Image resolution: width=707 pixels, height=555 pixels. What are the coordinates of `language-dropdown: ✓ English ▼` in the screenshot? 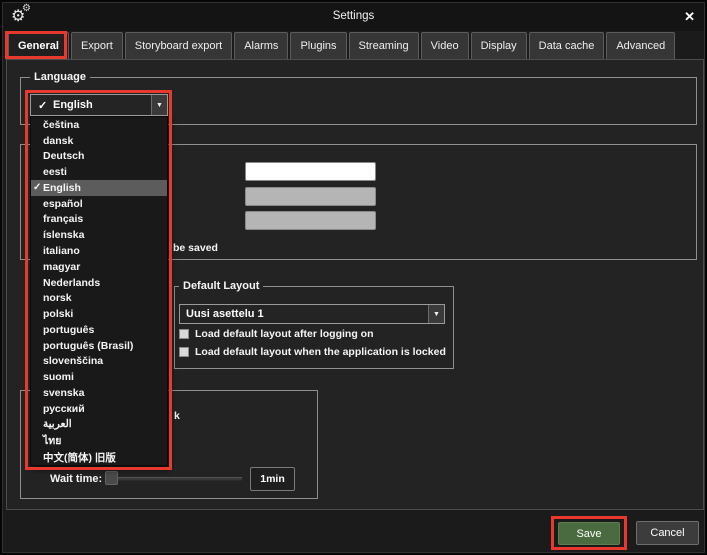 It's located at (99, 105).